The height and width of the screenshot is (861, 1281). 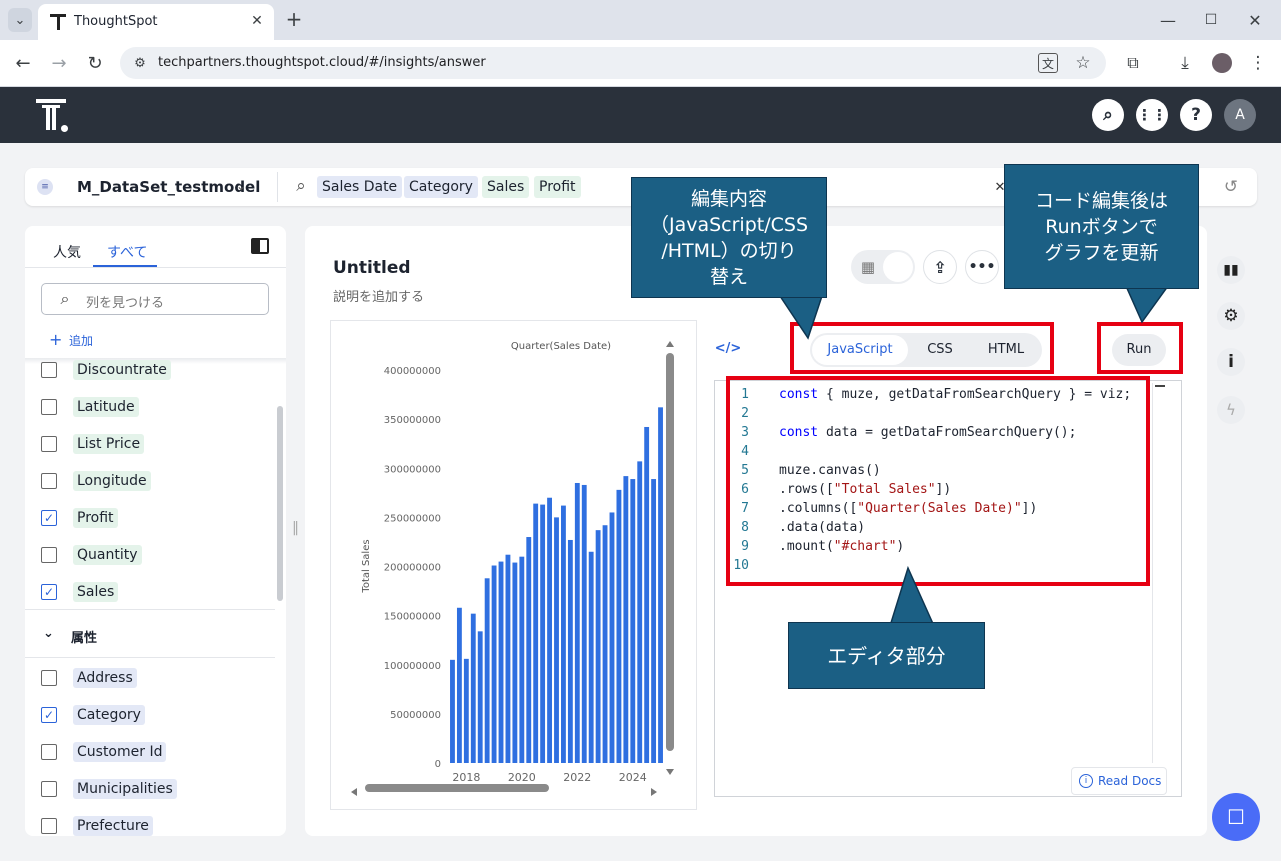 I want to click on annotation-editor: エディタ部分, so click(x=886, y=655).